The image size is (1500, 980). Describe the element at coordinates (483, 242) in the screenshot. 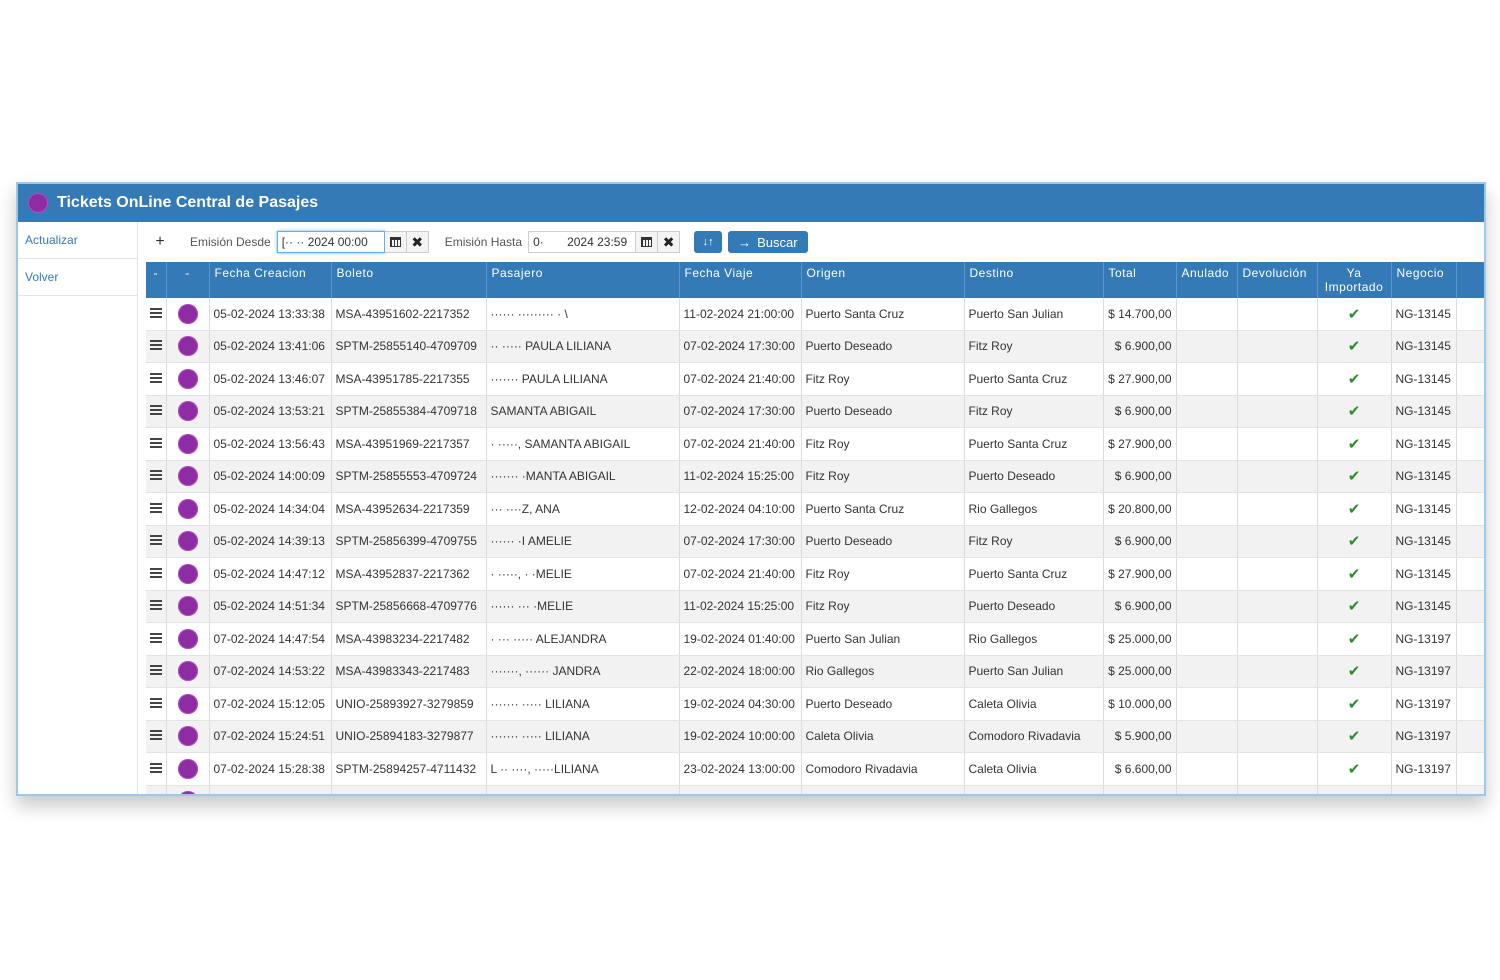

I see `emision-hasta-label: Emisión Hasta` at that location.